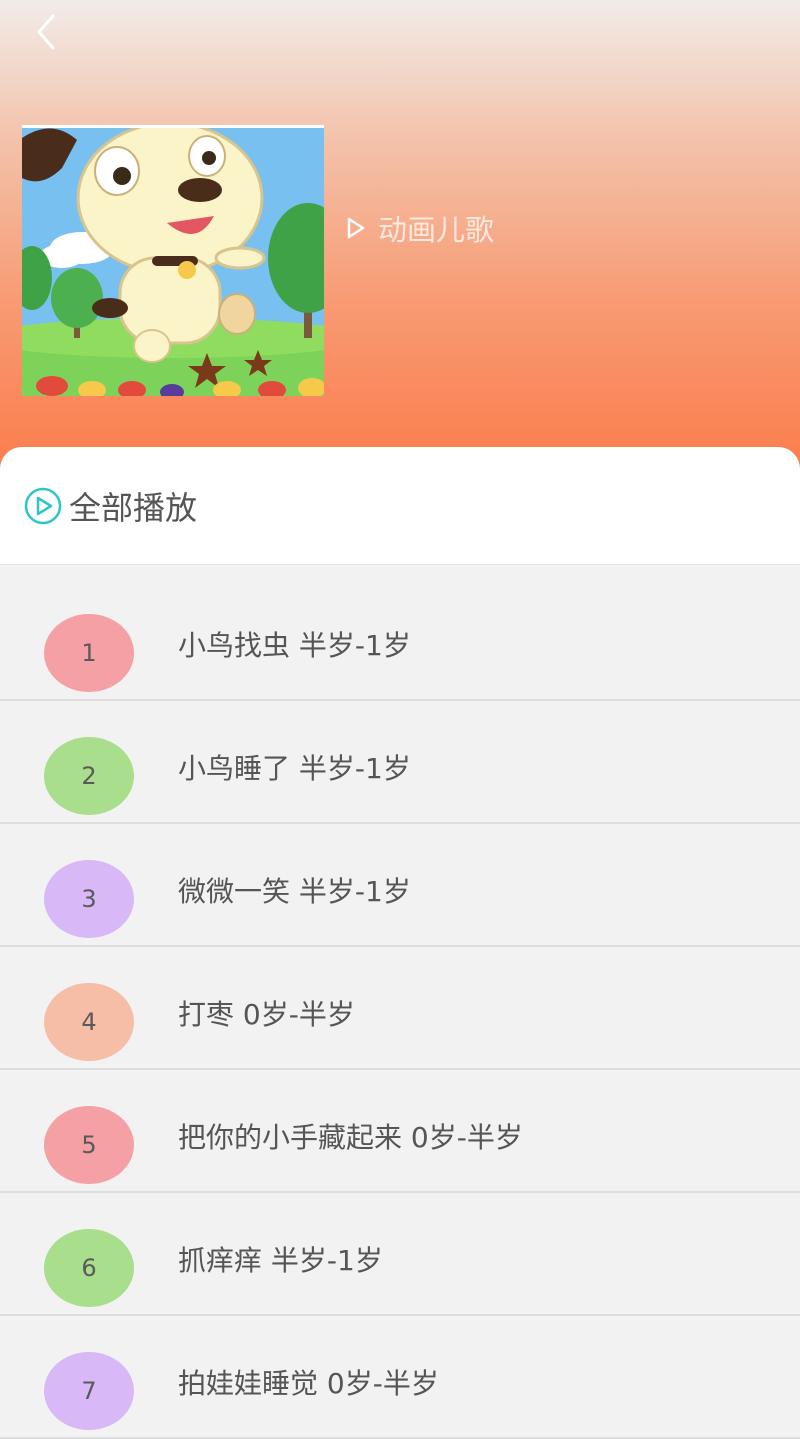 The width and height of the screenshot is (800, 1439). I want to click on song-title: 打枣 0岁-半岁, so click(266, 1014).